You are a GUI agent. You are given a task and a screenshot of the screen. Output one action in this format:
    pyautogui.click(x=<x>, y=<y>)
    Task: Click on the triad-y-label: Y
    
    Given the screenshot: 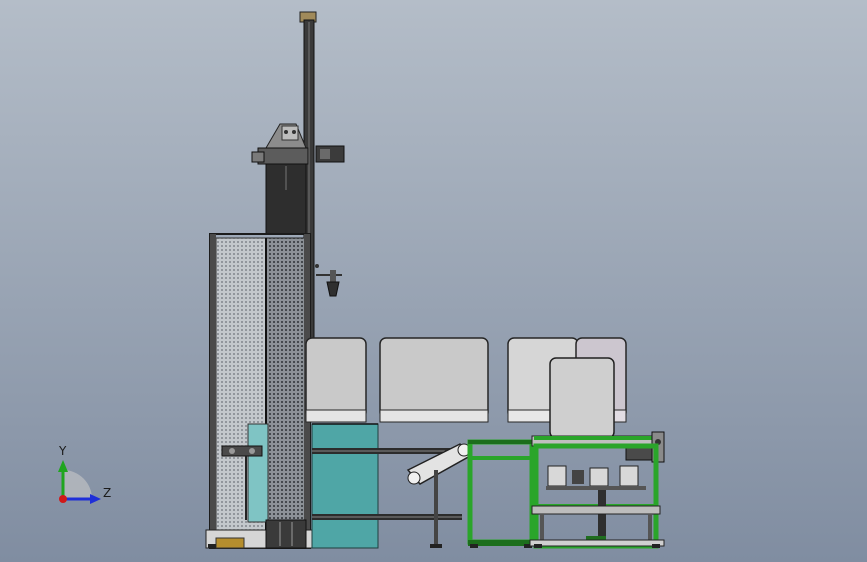 What is the action you would take?
    pyautogui.click(x=62, y=451)
    